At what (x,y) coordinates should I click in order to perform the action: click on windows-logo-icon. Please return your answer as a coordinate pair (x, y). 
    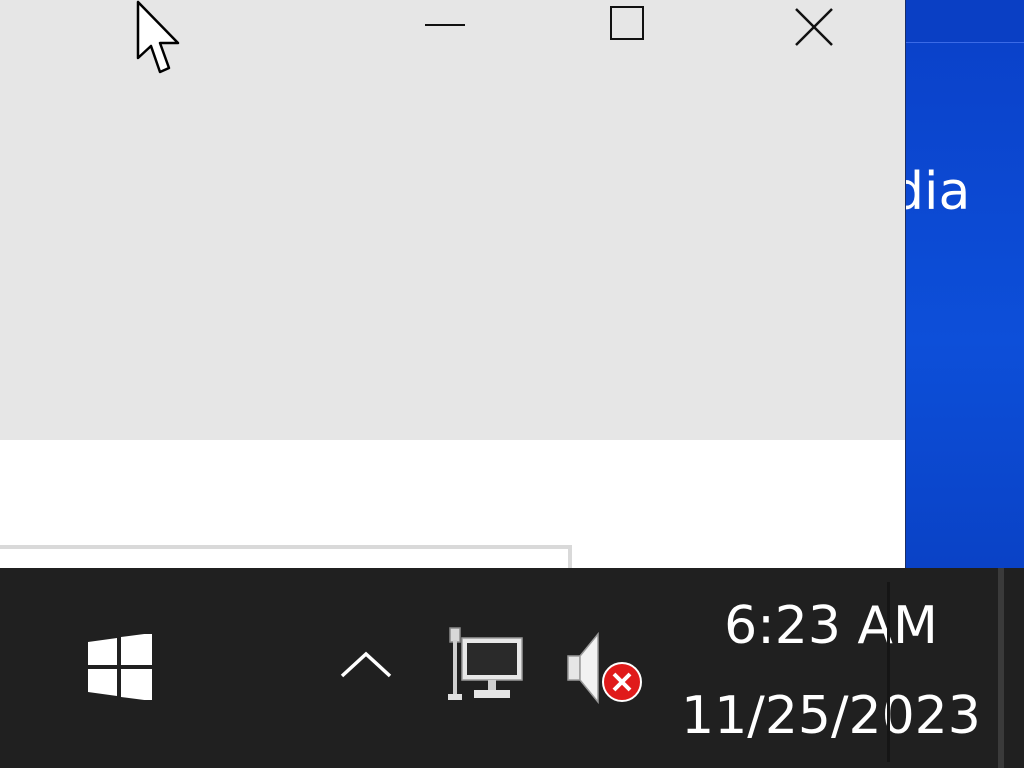
    Looking at the image, I should click on (120, 667).